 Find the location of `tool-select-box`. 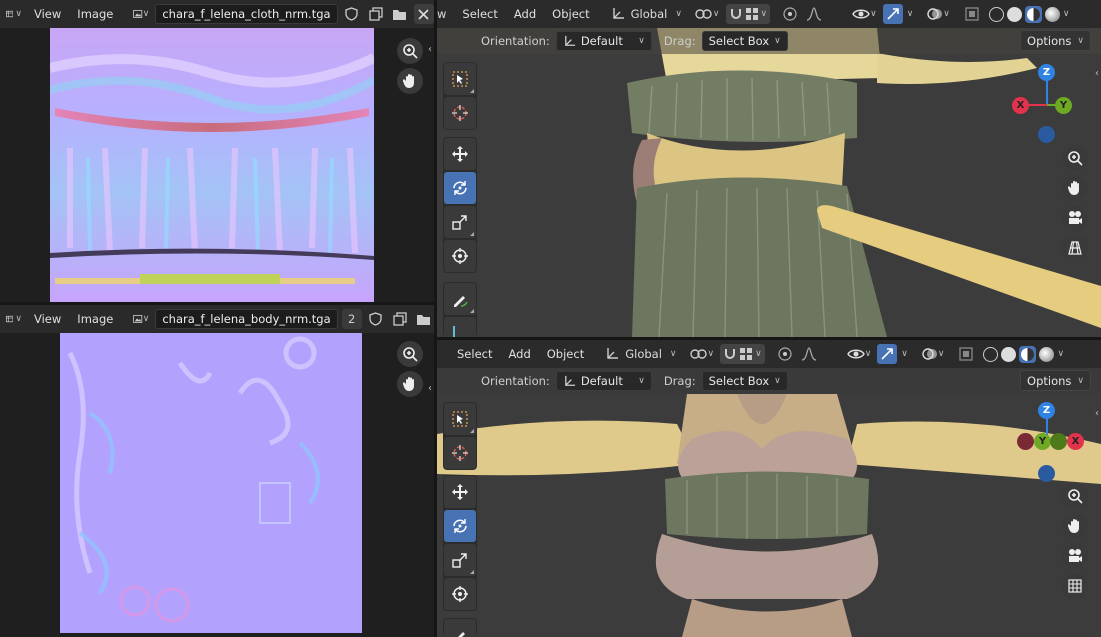

tool-select-box is located at coordinates (460, 419).